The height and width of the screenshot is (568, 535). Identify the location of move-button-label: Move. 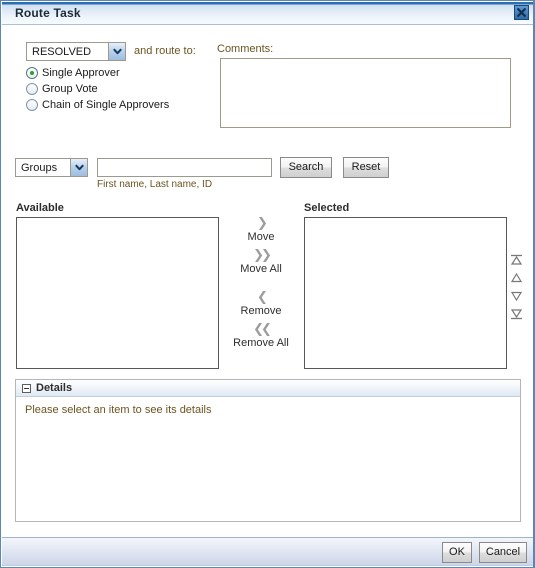
(261, 237).